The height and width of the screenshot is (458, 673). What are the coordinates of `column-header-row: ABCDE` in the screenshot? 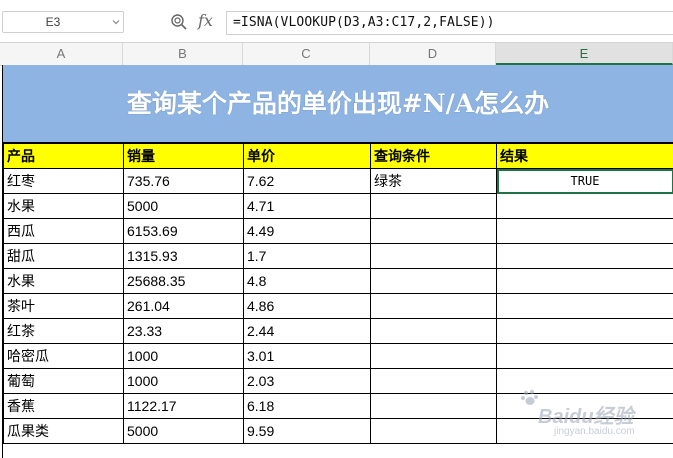 It's located at (336, 54).